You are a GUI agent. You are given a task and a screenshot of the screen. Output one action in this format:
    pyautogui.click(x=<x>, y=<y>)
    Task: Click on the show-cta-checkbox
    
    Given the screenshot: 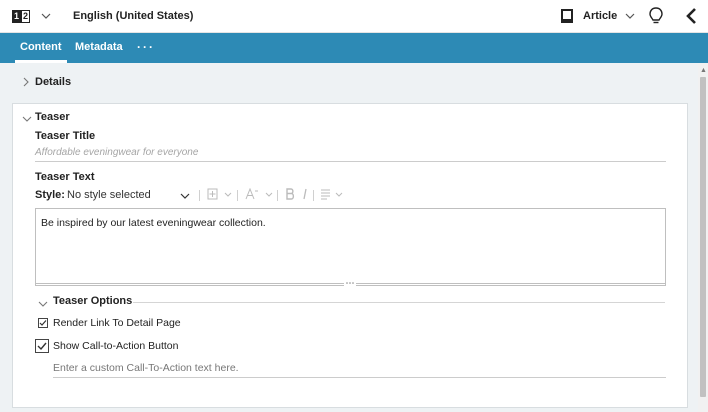 What is the action you would take?
    pyautogui.click(x=42, y=346)
    